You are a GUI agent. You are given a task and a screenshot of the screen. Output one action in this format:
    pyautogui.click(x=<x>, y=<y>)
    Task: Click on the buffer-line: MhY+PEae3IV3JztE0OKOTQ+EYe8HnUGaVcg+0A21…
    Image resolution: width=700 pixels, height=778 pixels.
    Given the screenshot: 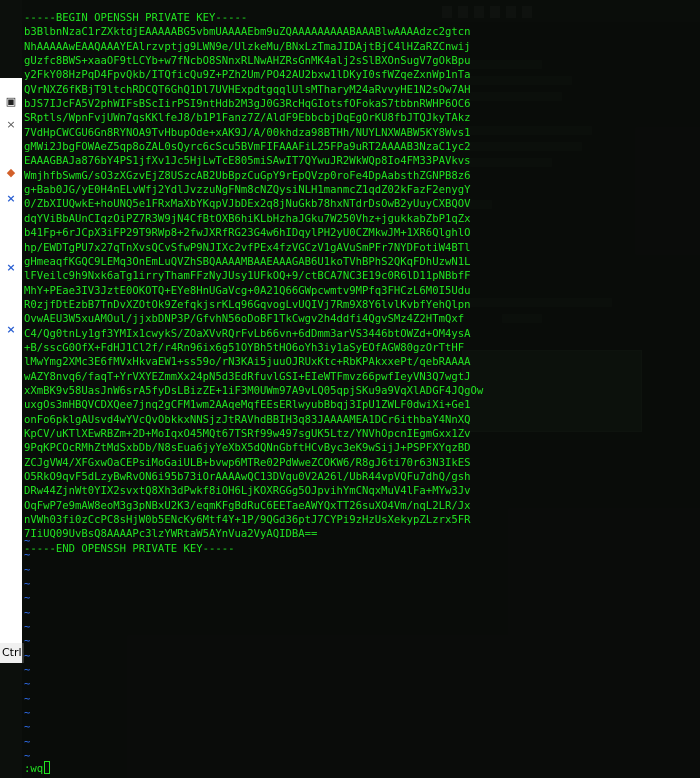 What is the action you would take?
    pyautogui.click(x=247, y=290)
    